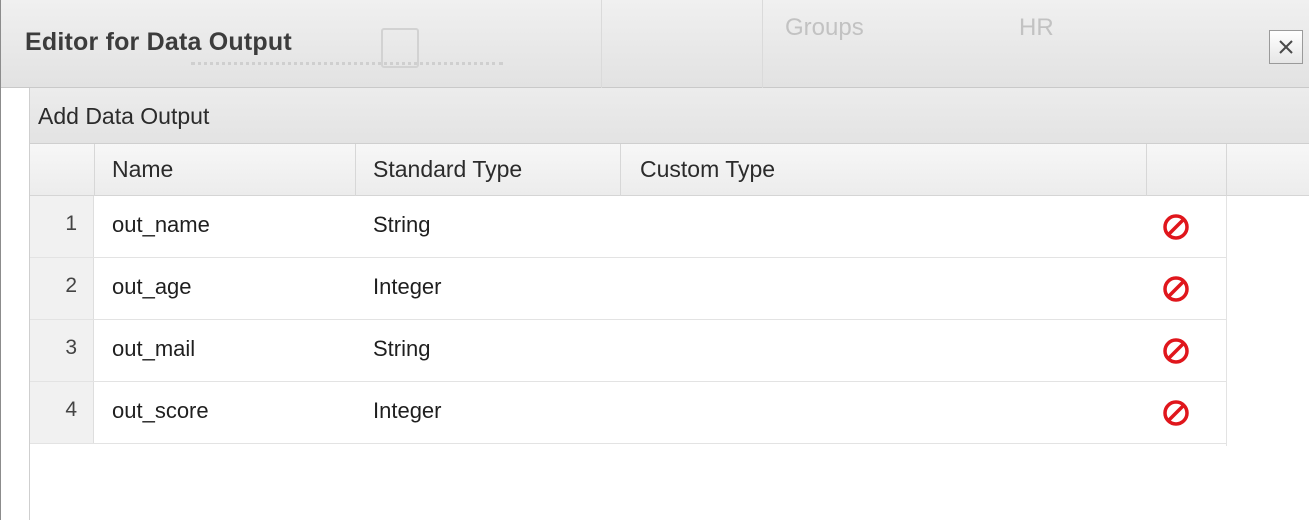 This screenshot has height=520, width=1309. What do you see at coordinates (628, 351) in the screenshot?
I see `table-row: 3 out_mail String` at bounding box center [628, 351].